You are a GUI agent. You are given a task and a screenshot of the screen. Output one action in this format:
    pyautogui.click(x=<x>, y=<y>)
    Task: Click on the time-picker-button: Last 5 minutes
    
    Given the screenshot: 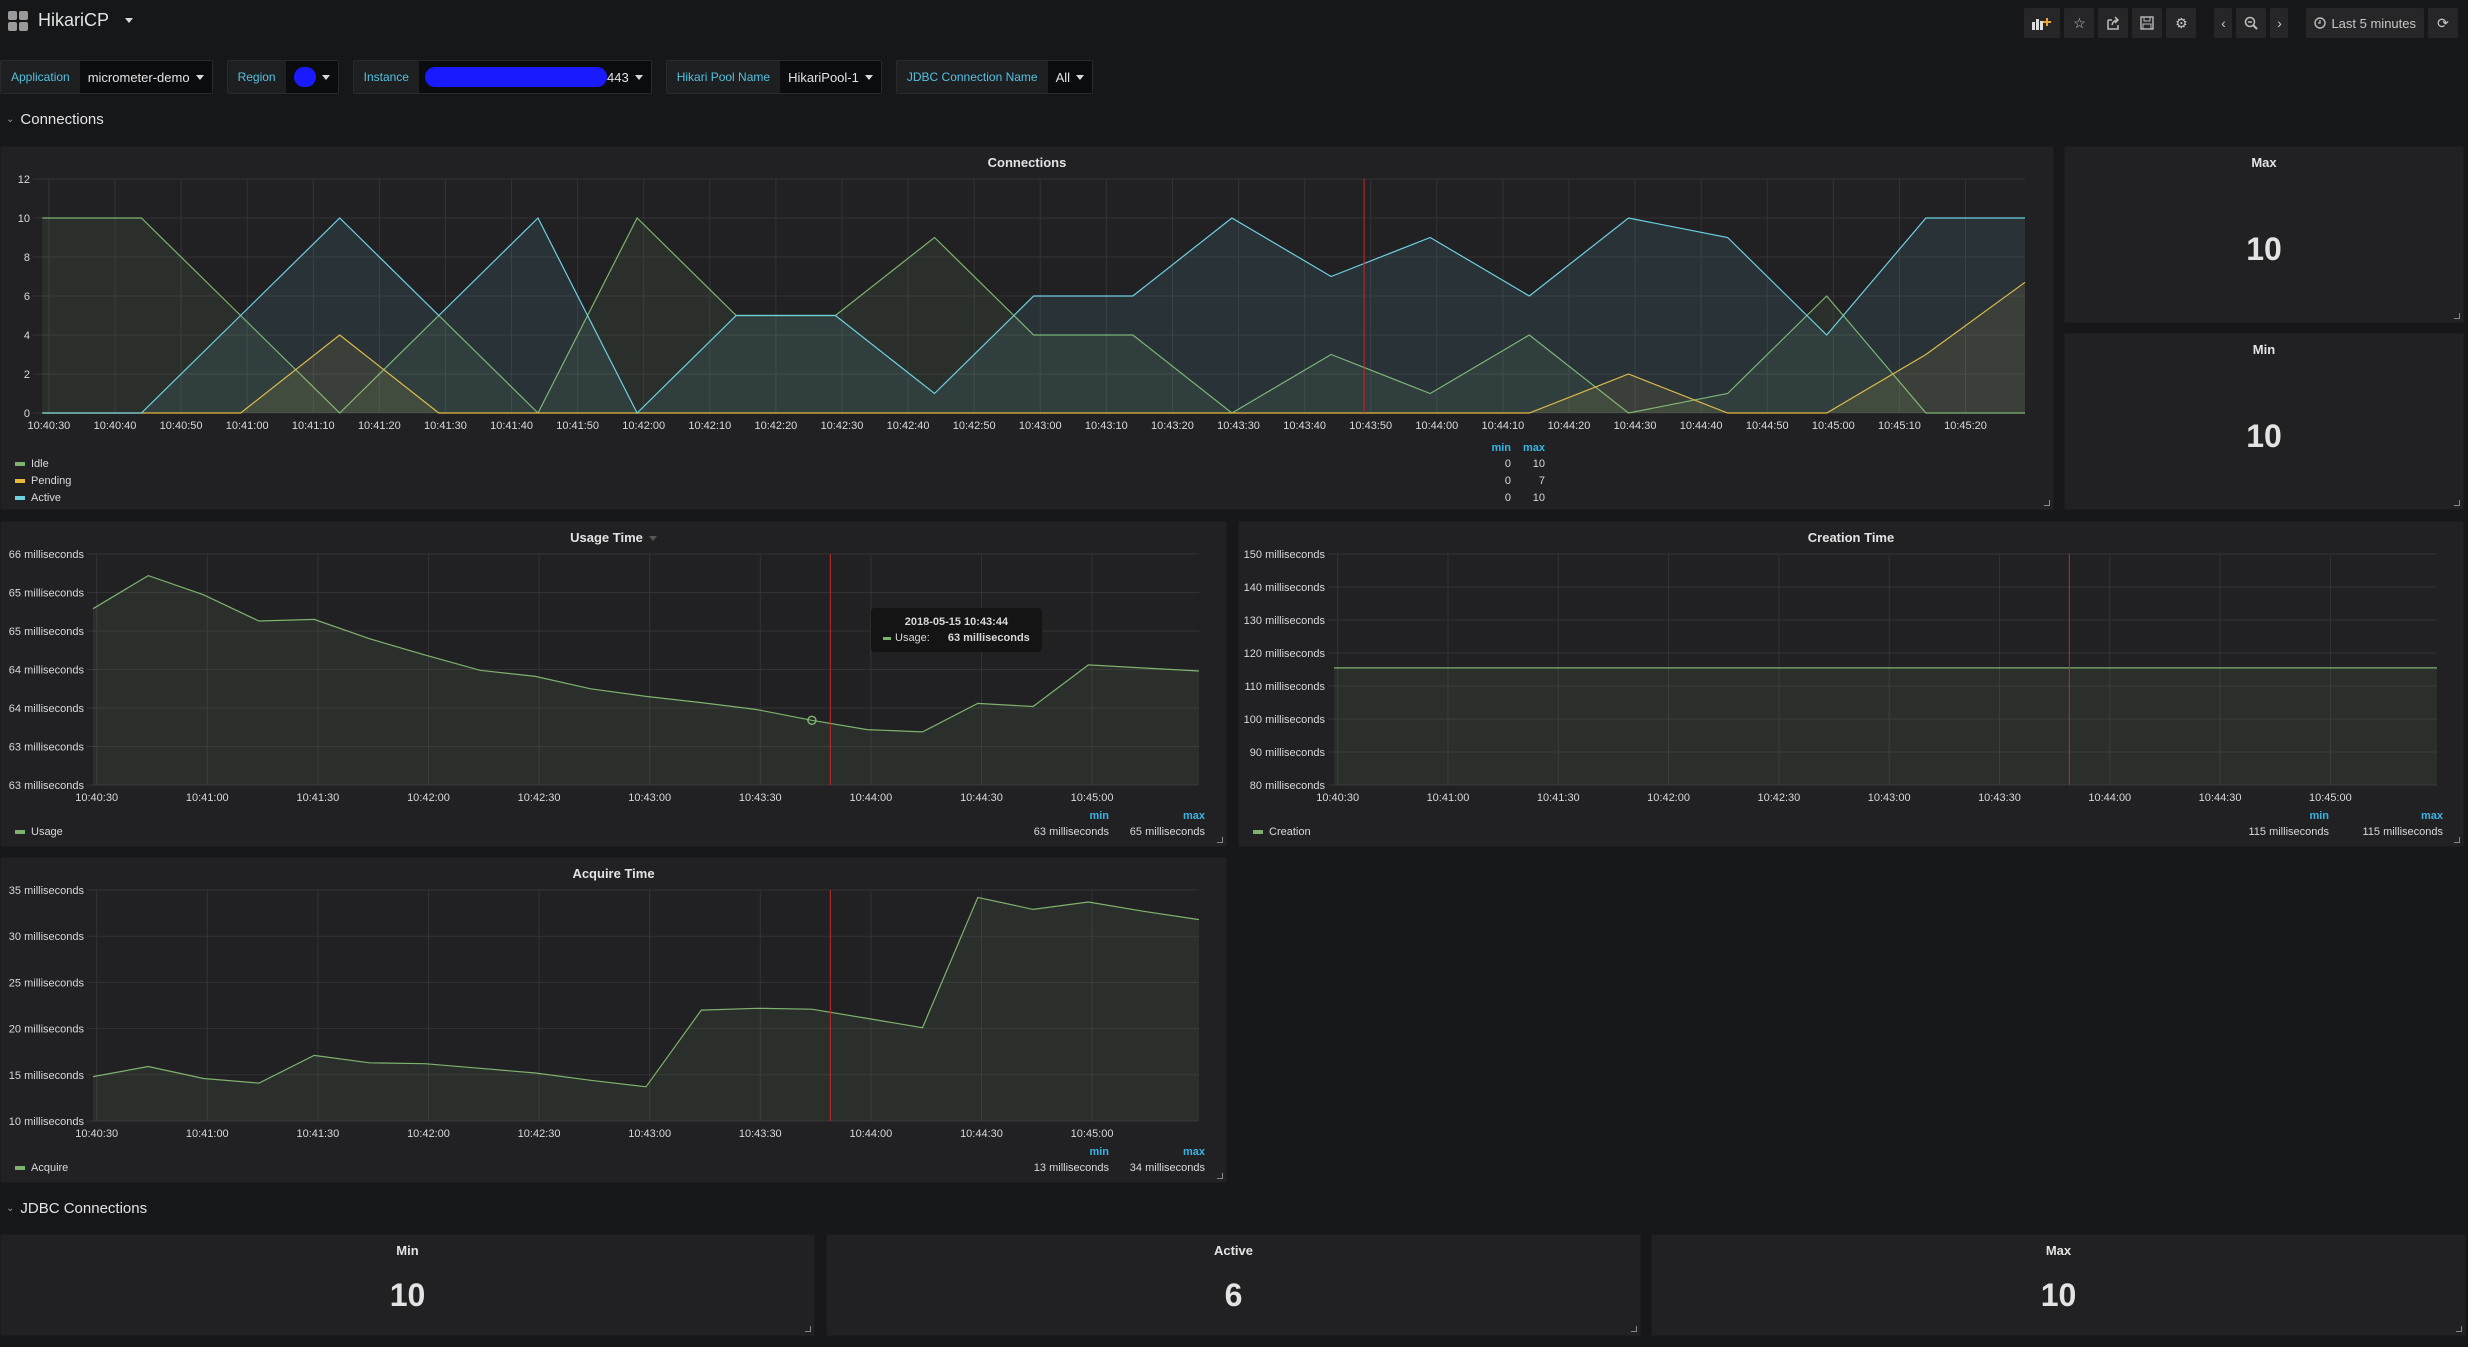 What is the action you would take?
    pyautogui.click(x=2365, y=23)
    